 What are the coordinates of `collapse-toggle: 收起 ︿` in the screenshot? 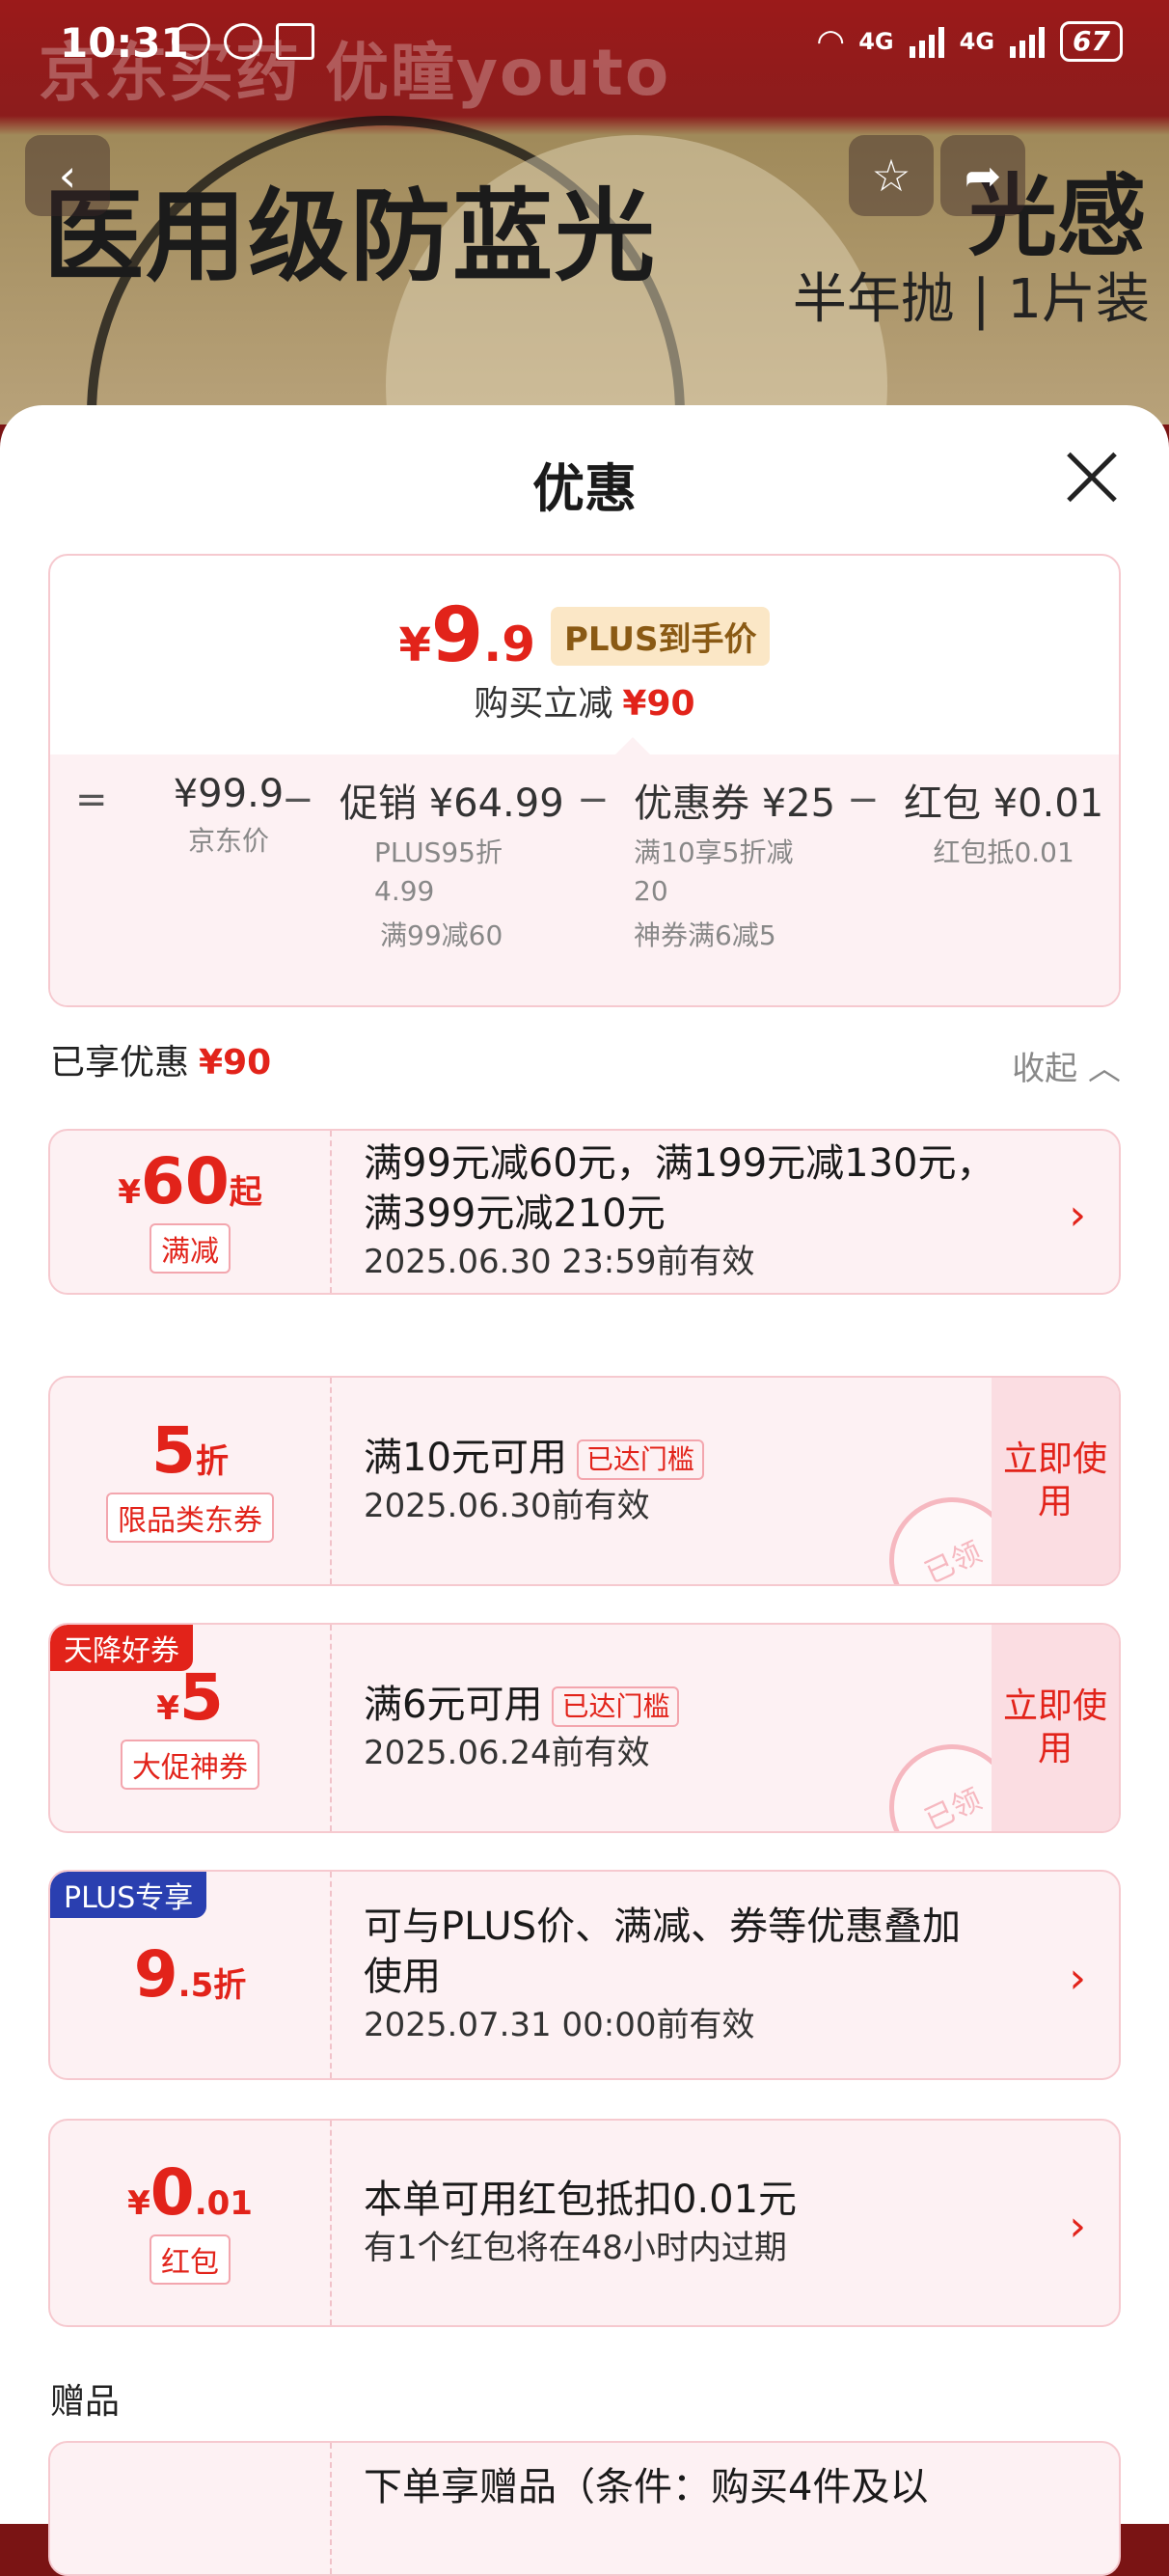 It's located at (1066, 1065).